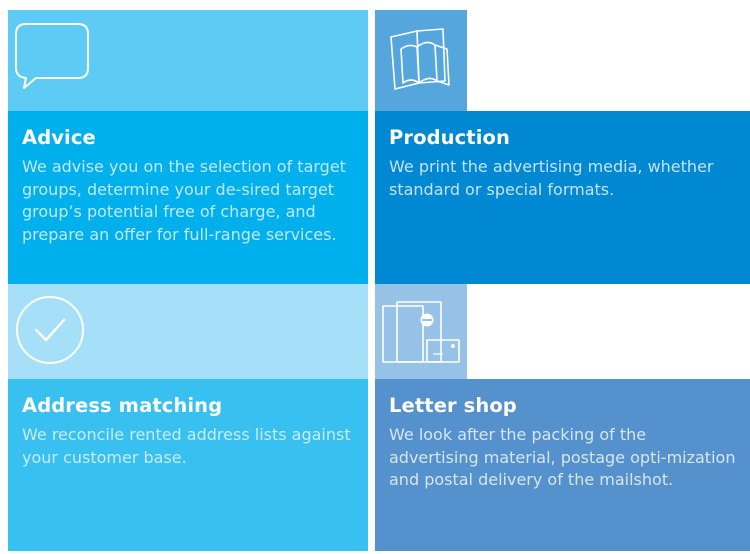  I want to click on matching-icon-panel, so click(188, 331).